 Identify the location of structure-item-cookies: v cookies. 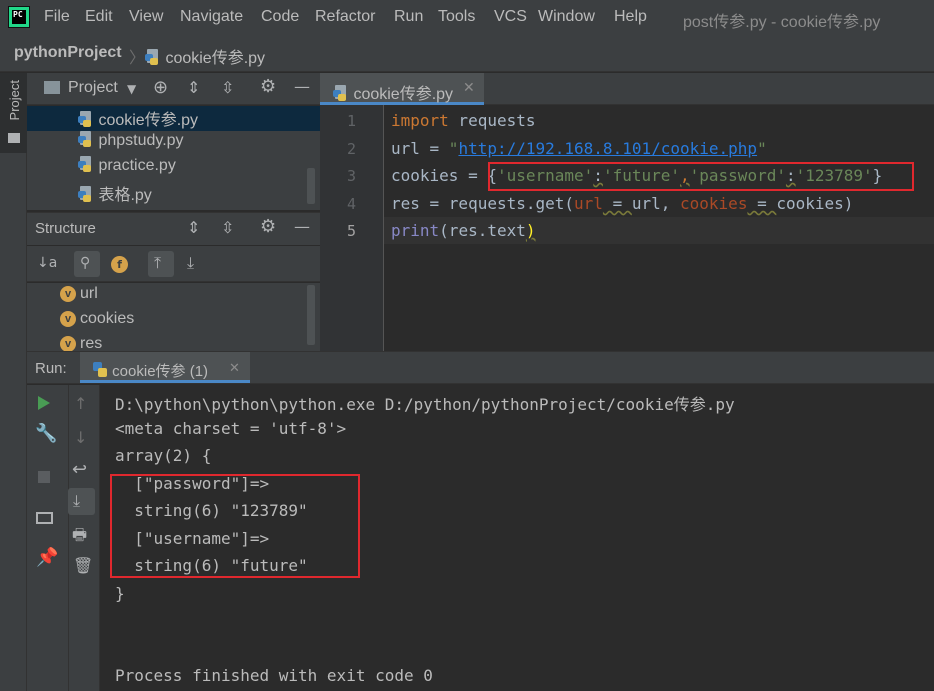
(97, 319).